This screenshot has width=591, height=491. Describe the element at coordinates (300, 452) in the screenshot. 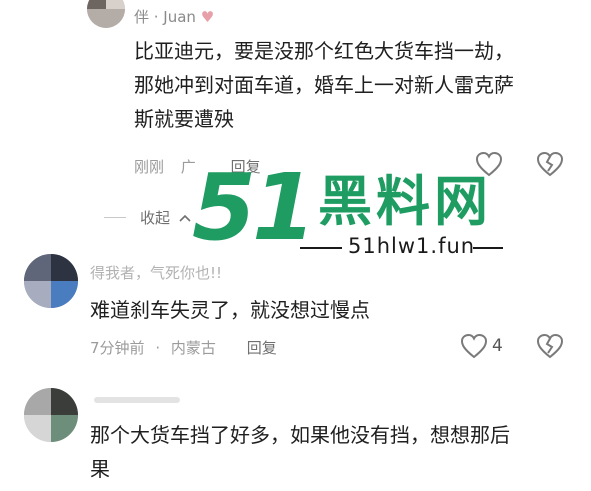

I see `comment-text: 那个大货车挡了好多，如果他没有挡，想想那后 果` at that location.